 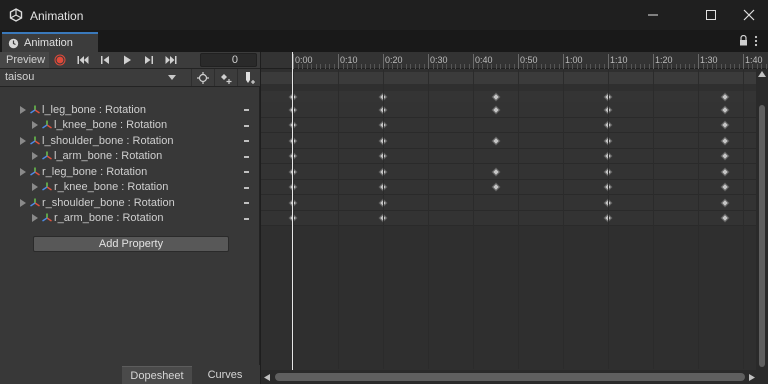 What do you see at coordinates (267, 377) in the screenshot?
I see `scroll-left-icon` at bounding box center [267, 377].